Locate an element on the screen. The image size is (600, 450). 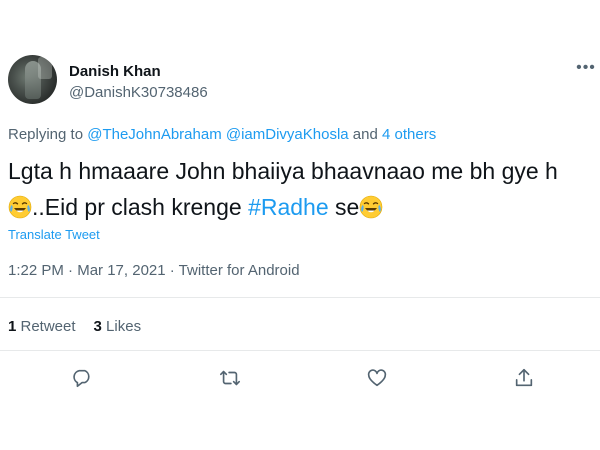
mention-link: @iamDivyaKhosla is located at coordinates (287, 134).